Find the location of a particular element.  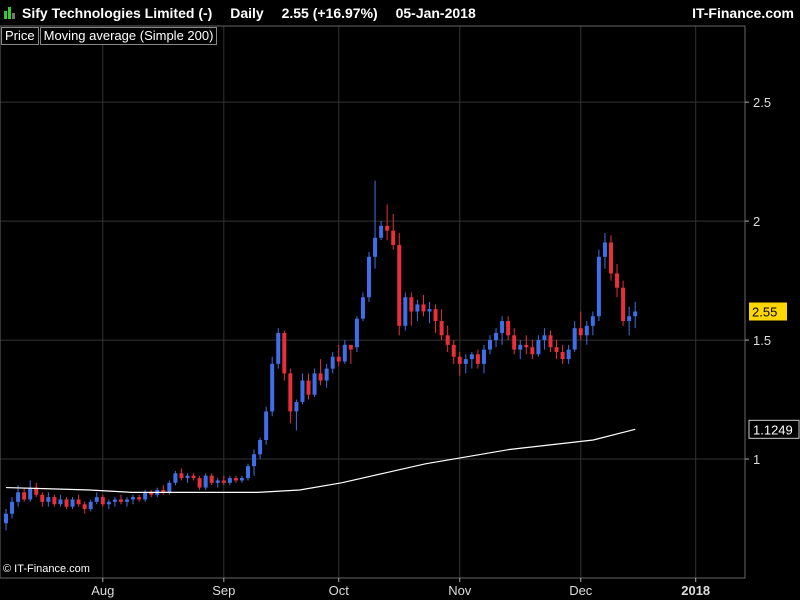

x-axis: Aug Sep Oct Nov Dec 2018 is located at coordinates (400, 588).